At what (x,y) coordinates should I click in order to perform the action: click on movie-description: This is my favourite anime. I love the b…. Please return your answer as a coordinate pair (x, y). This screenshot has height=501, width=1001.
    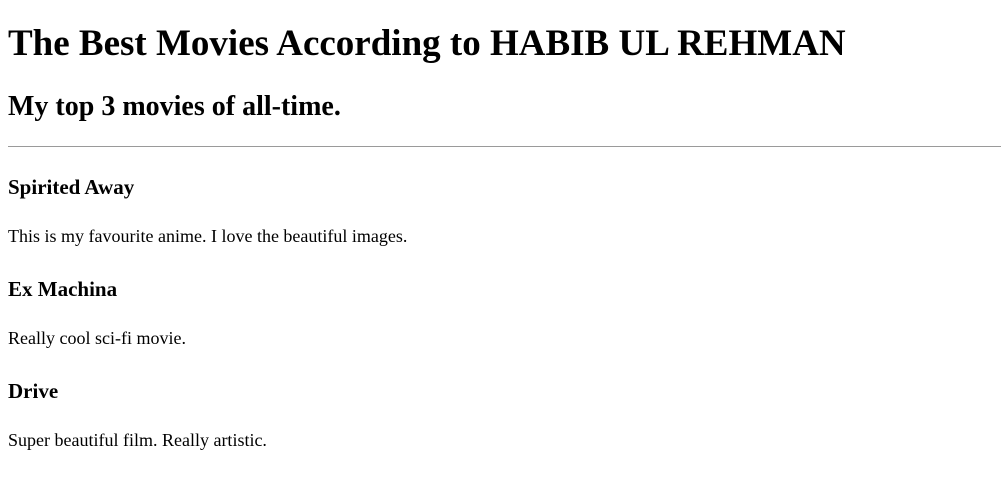
    Looking at the image, I should click on (208, 236).